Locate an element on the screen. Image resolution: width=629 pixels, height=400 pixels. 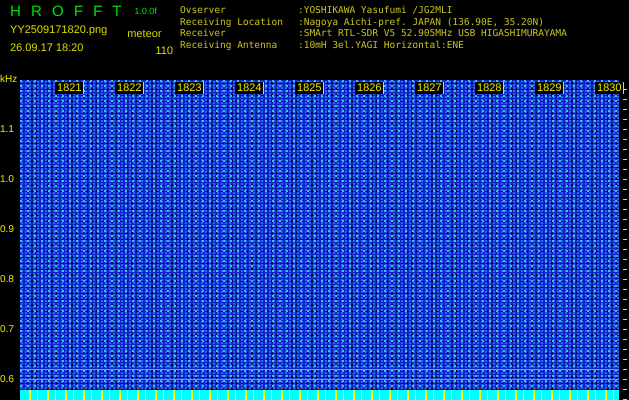
count-value: 110 is located at coordinates (164, 51).